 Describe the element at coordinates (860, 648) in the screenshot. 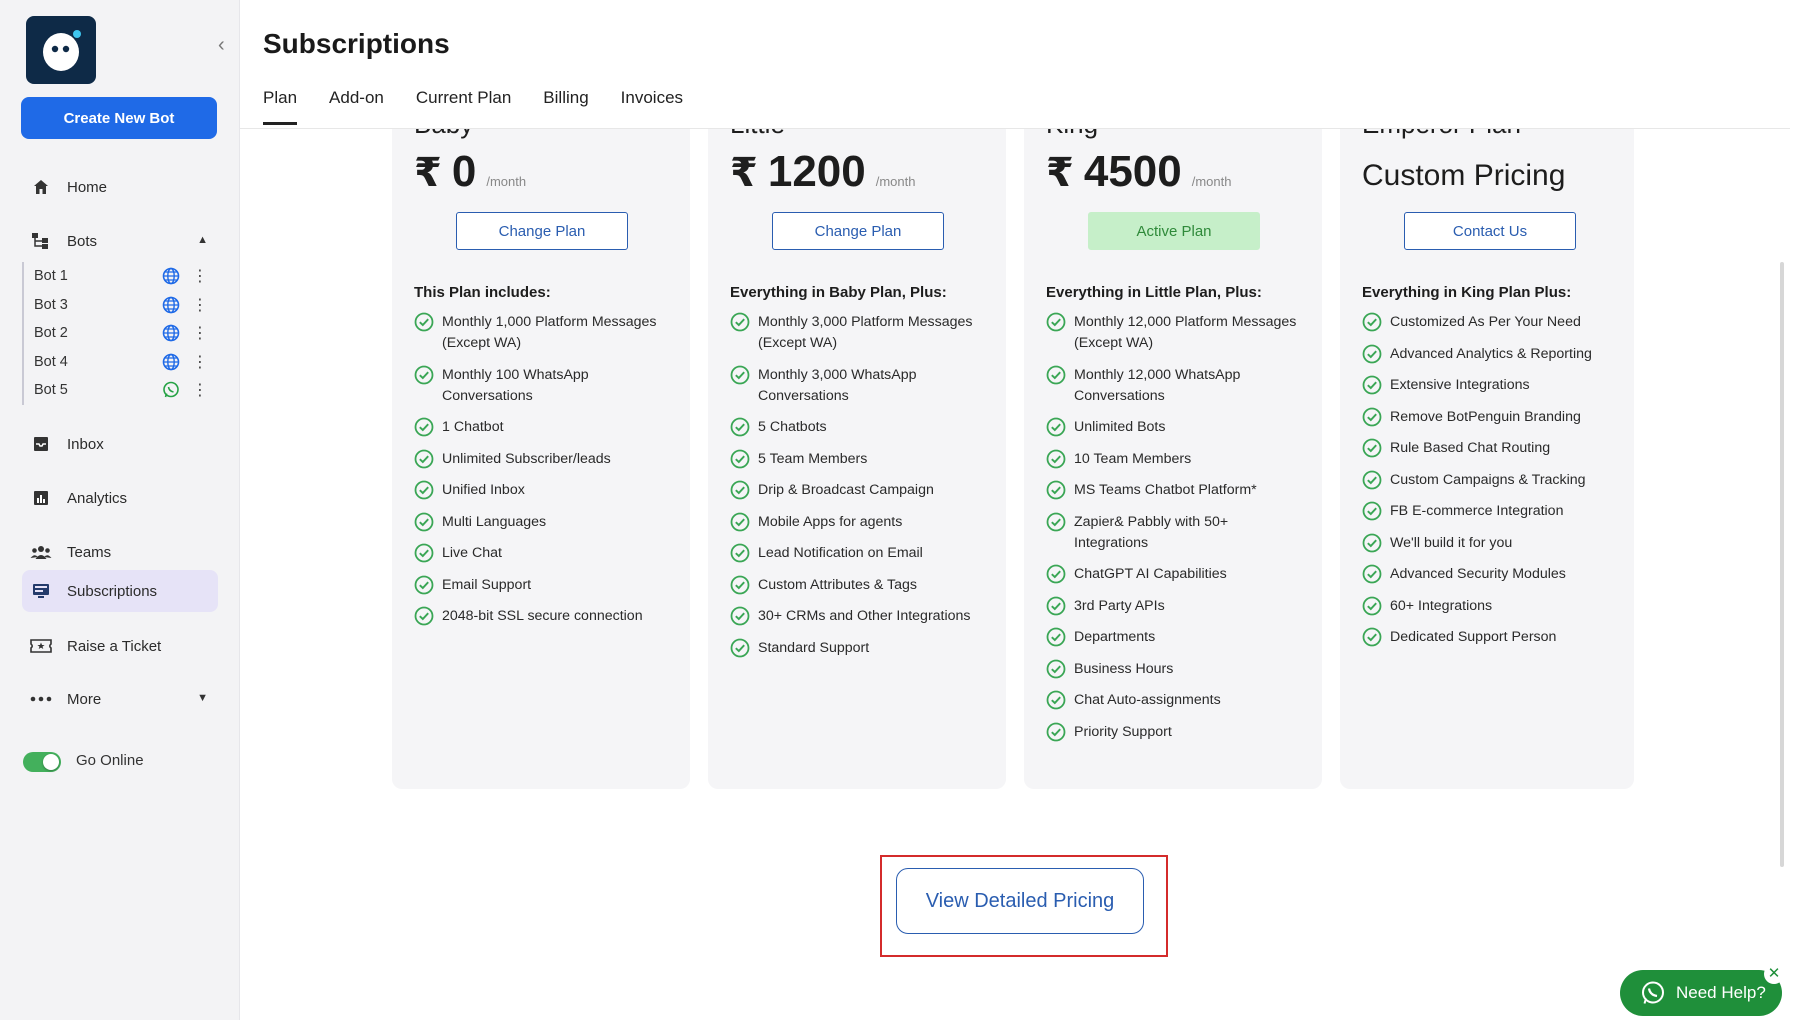

I see `feature-item: Standard Support` at that location.